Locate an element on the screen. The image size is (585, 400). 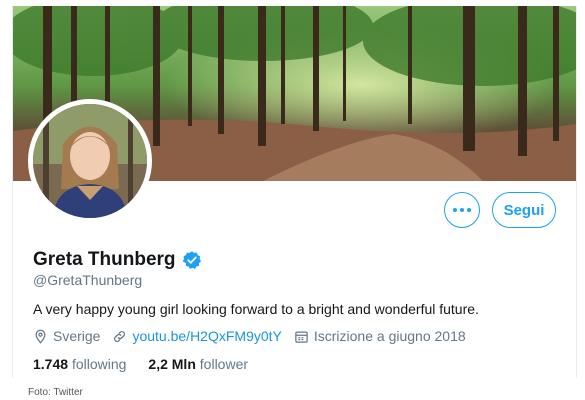
joined-text: Iscrizione a giugno 2018 is located at coordinates (389, 336).